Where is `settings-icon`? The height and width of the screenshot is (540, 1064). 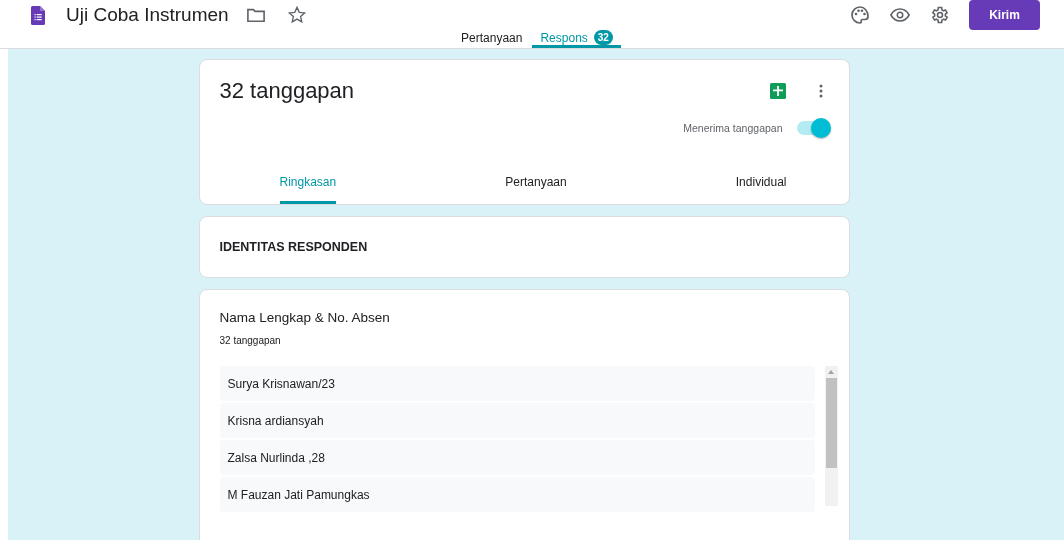
settings-icon is located at coordinates (940, 15).